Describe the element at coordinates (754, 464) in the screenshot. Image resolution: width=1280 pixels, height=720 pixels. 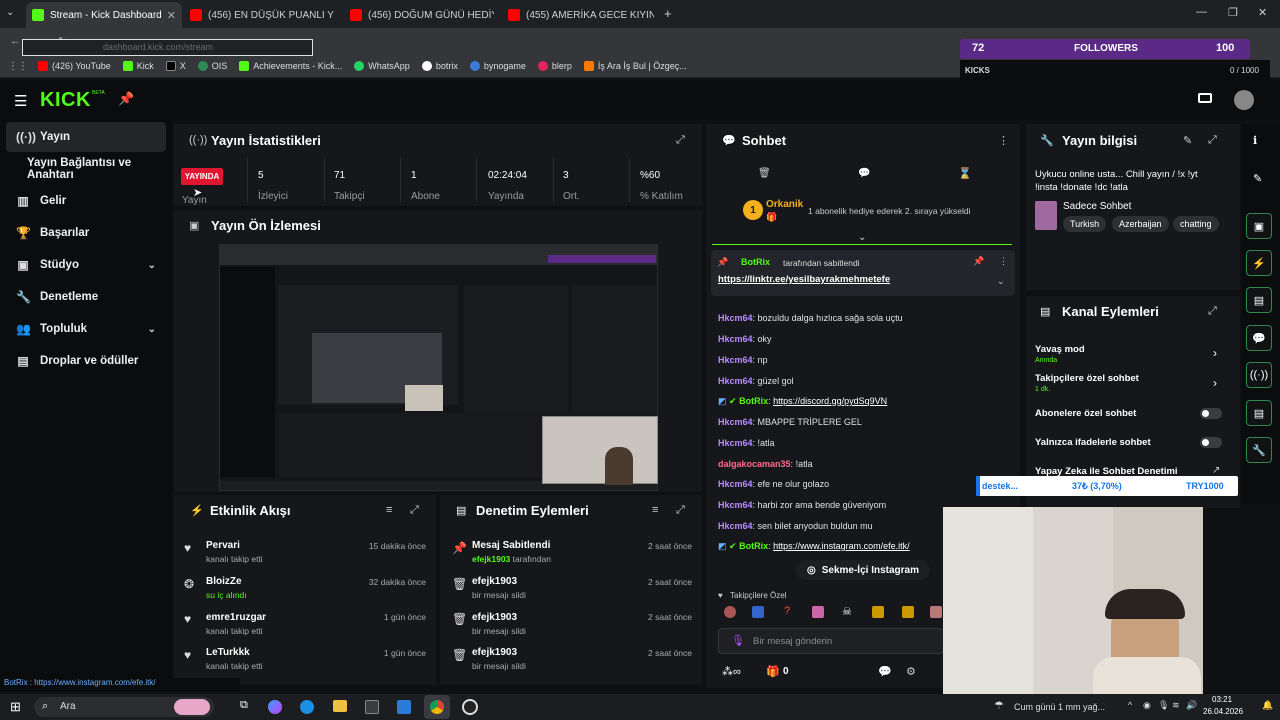
I see `chat-user: dalgakocaman35` at that location.